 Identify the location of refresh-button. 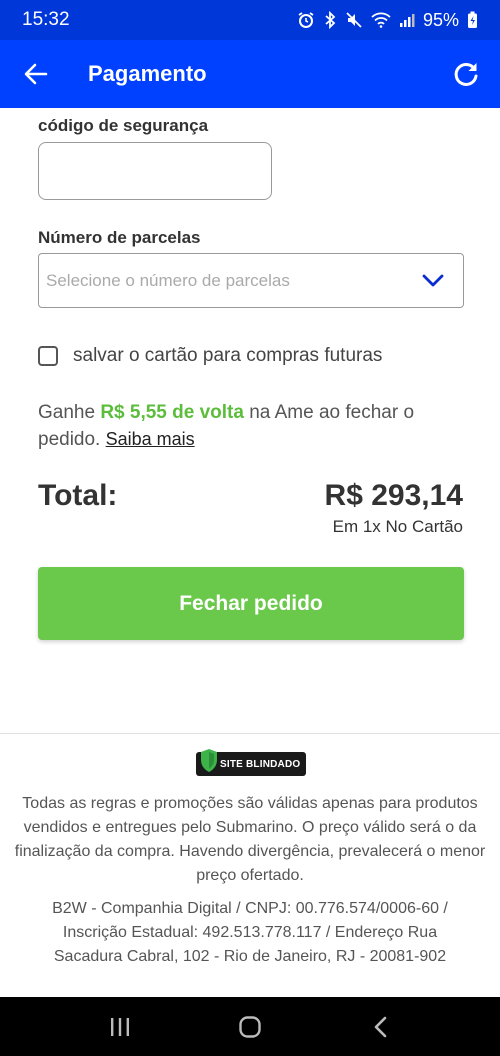
(466, 74).